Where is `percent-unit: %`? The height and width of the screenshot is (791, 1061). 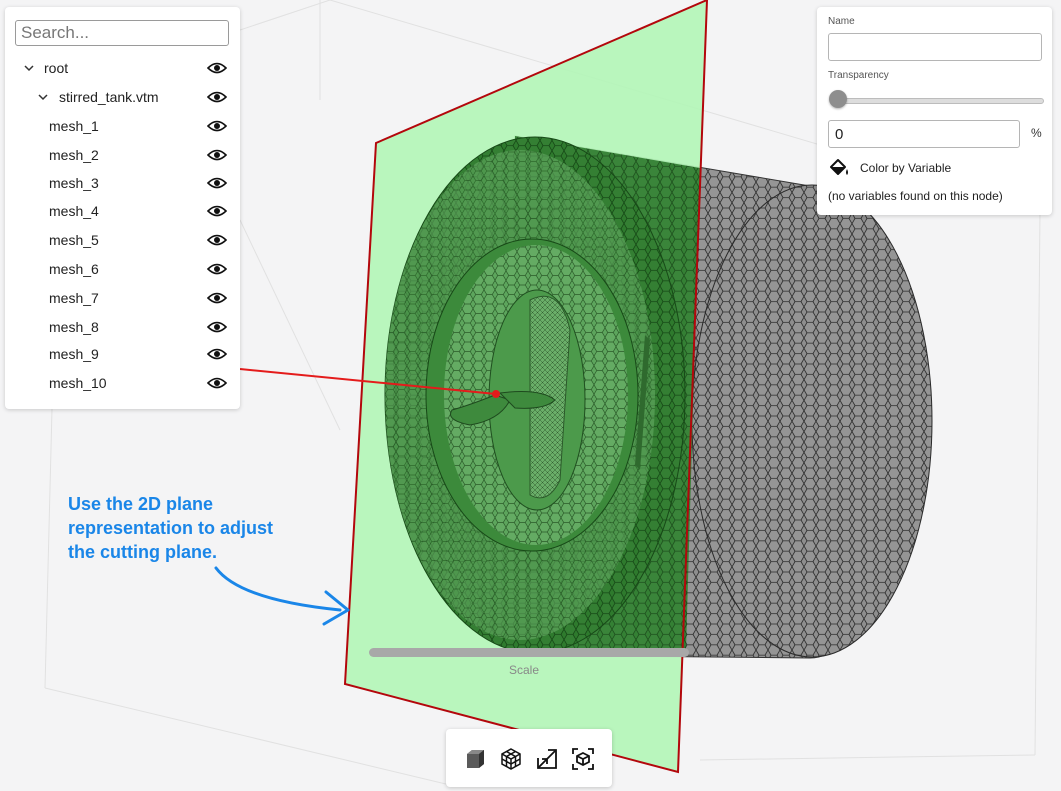 percent-unit: % is located at coordinates (1036, 133).